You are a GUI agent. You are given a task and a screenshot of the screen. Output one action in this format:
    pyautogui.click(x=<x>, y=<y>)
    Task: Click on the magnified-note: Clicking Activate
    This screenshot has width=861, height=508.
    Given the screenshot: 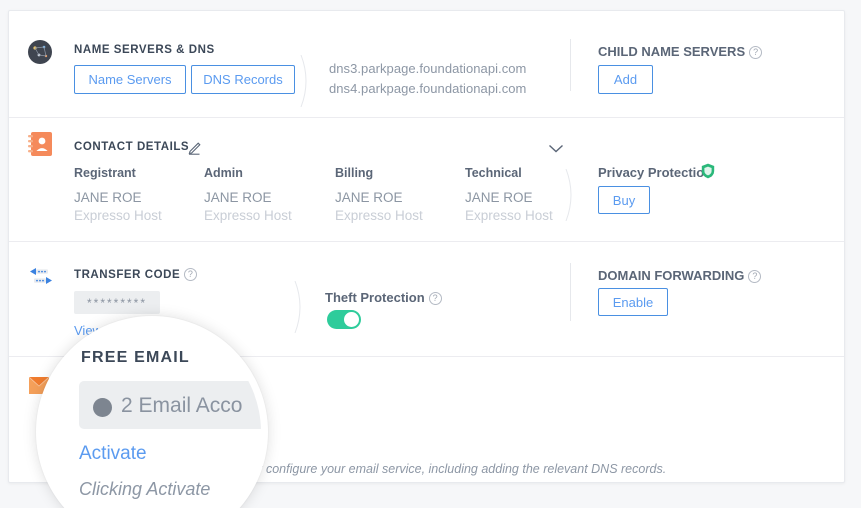 What is the action you would take?
    pyautogui.click(x=145, y=489)
    